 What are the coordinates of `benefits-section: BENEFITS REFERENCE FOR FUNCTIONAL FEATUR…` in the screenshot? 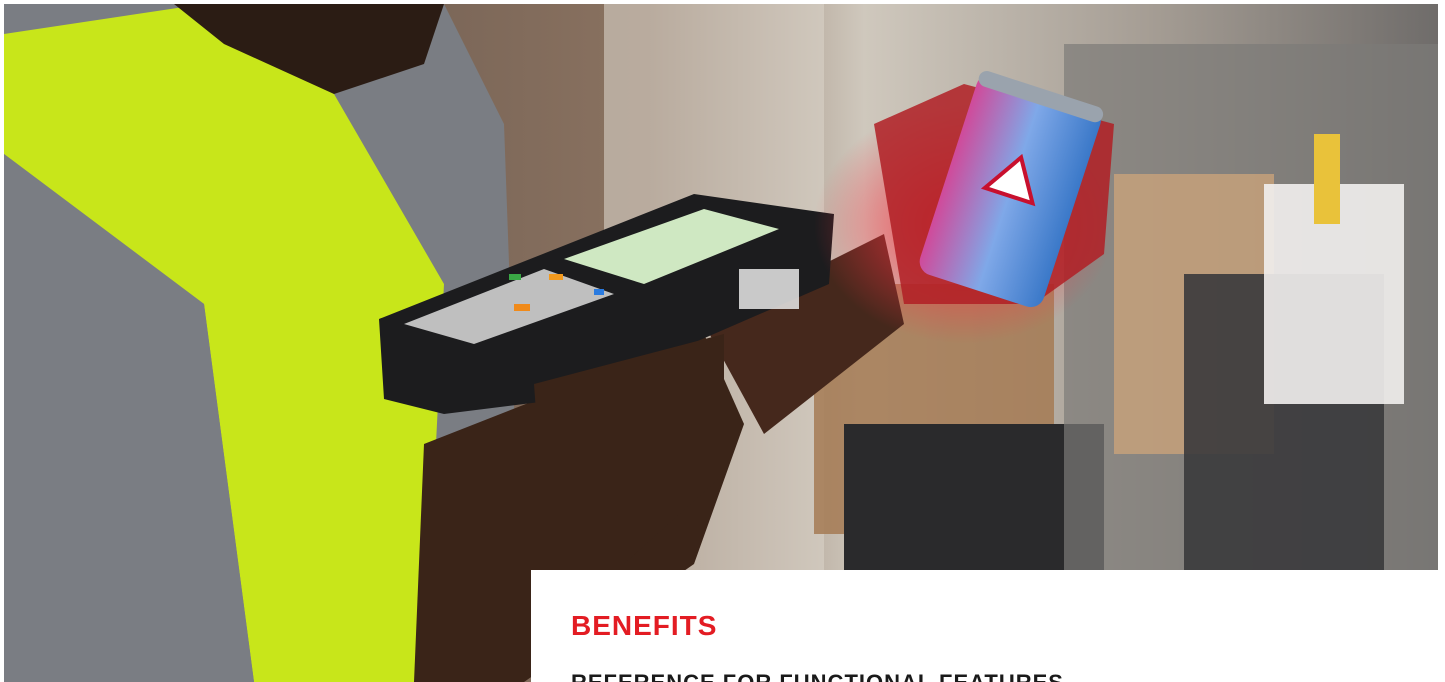 It's located at (984, 626).